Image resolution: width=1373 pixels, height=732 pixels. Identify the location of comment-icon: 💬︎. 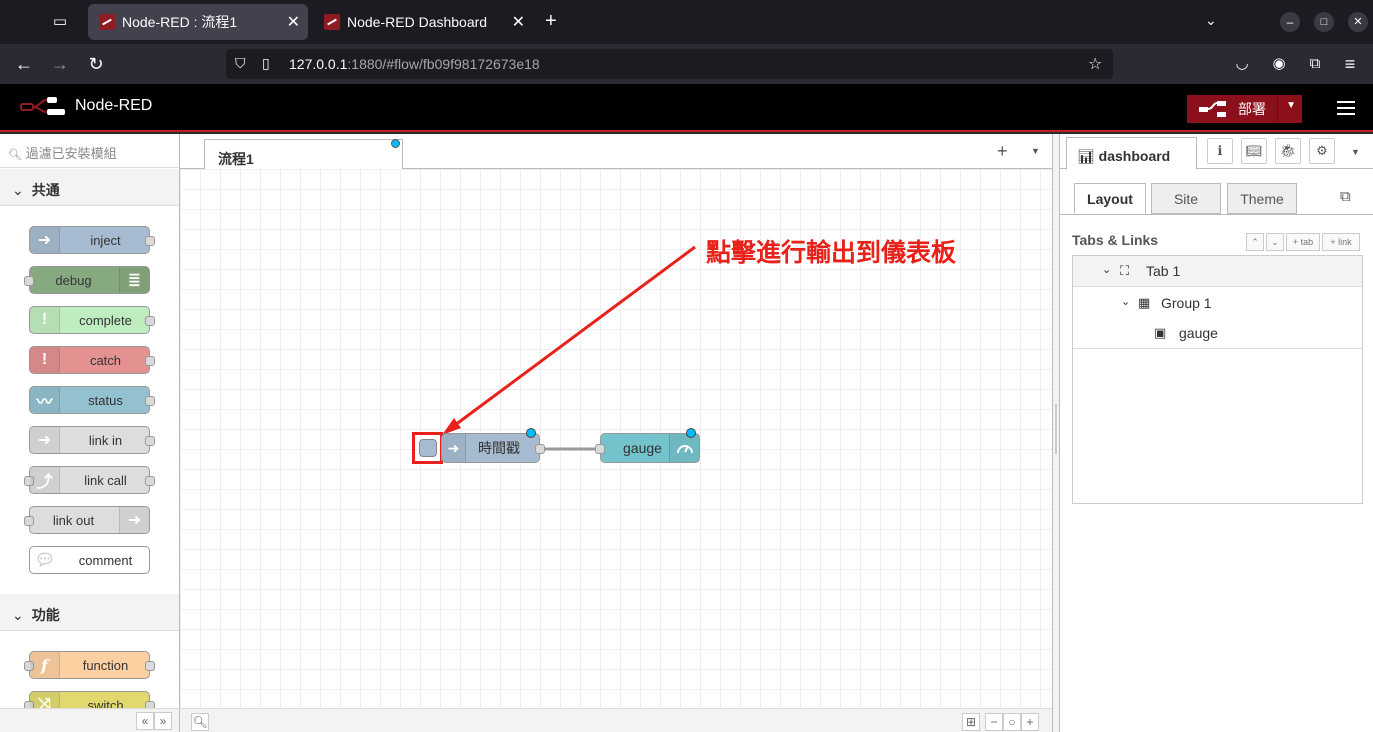
(45, 560).